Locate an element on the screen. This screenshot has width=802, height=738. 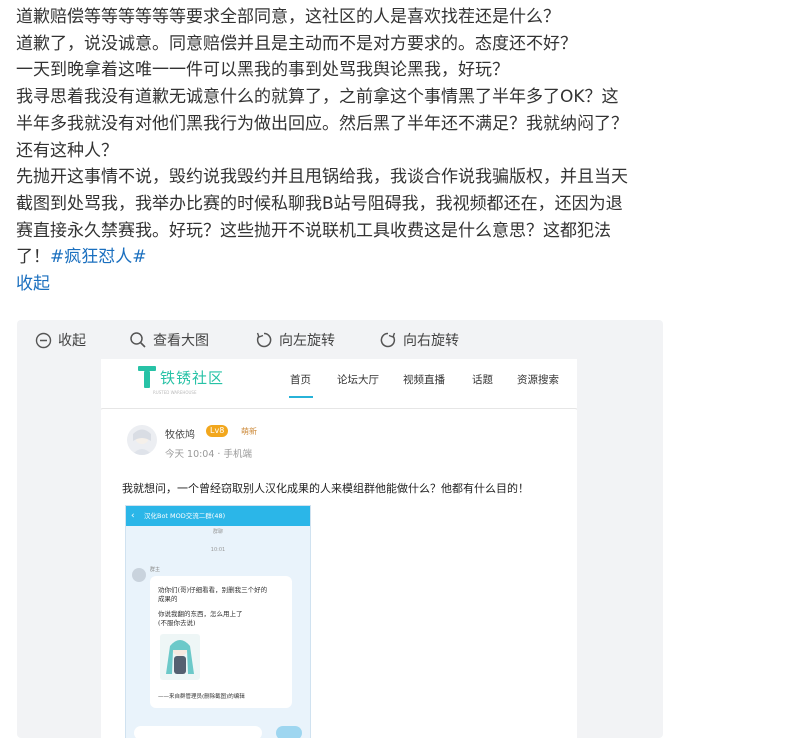
nav-home: 首页 is located at coordinates (300, 380).